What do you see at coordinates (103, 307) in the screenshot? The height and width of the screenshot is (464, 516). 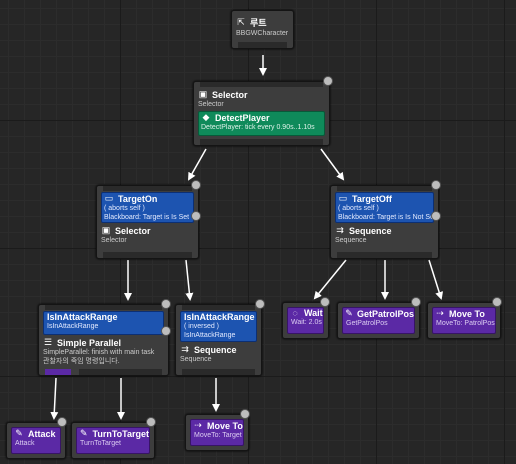 I see `in-range-input-pin` at bounding box center [103, 307].